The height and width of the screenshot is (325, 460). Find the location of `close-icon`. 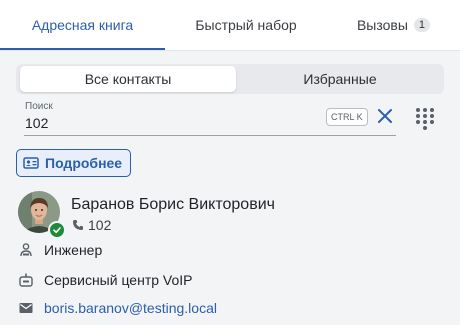

close-icon is located at coordinates (385, 116).